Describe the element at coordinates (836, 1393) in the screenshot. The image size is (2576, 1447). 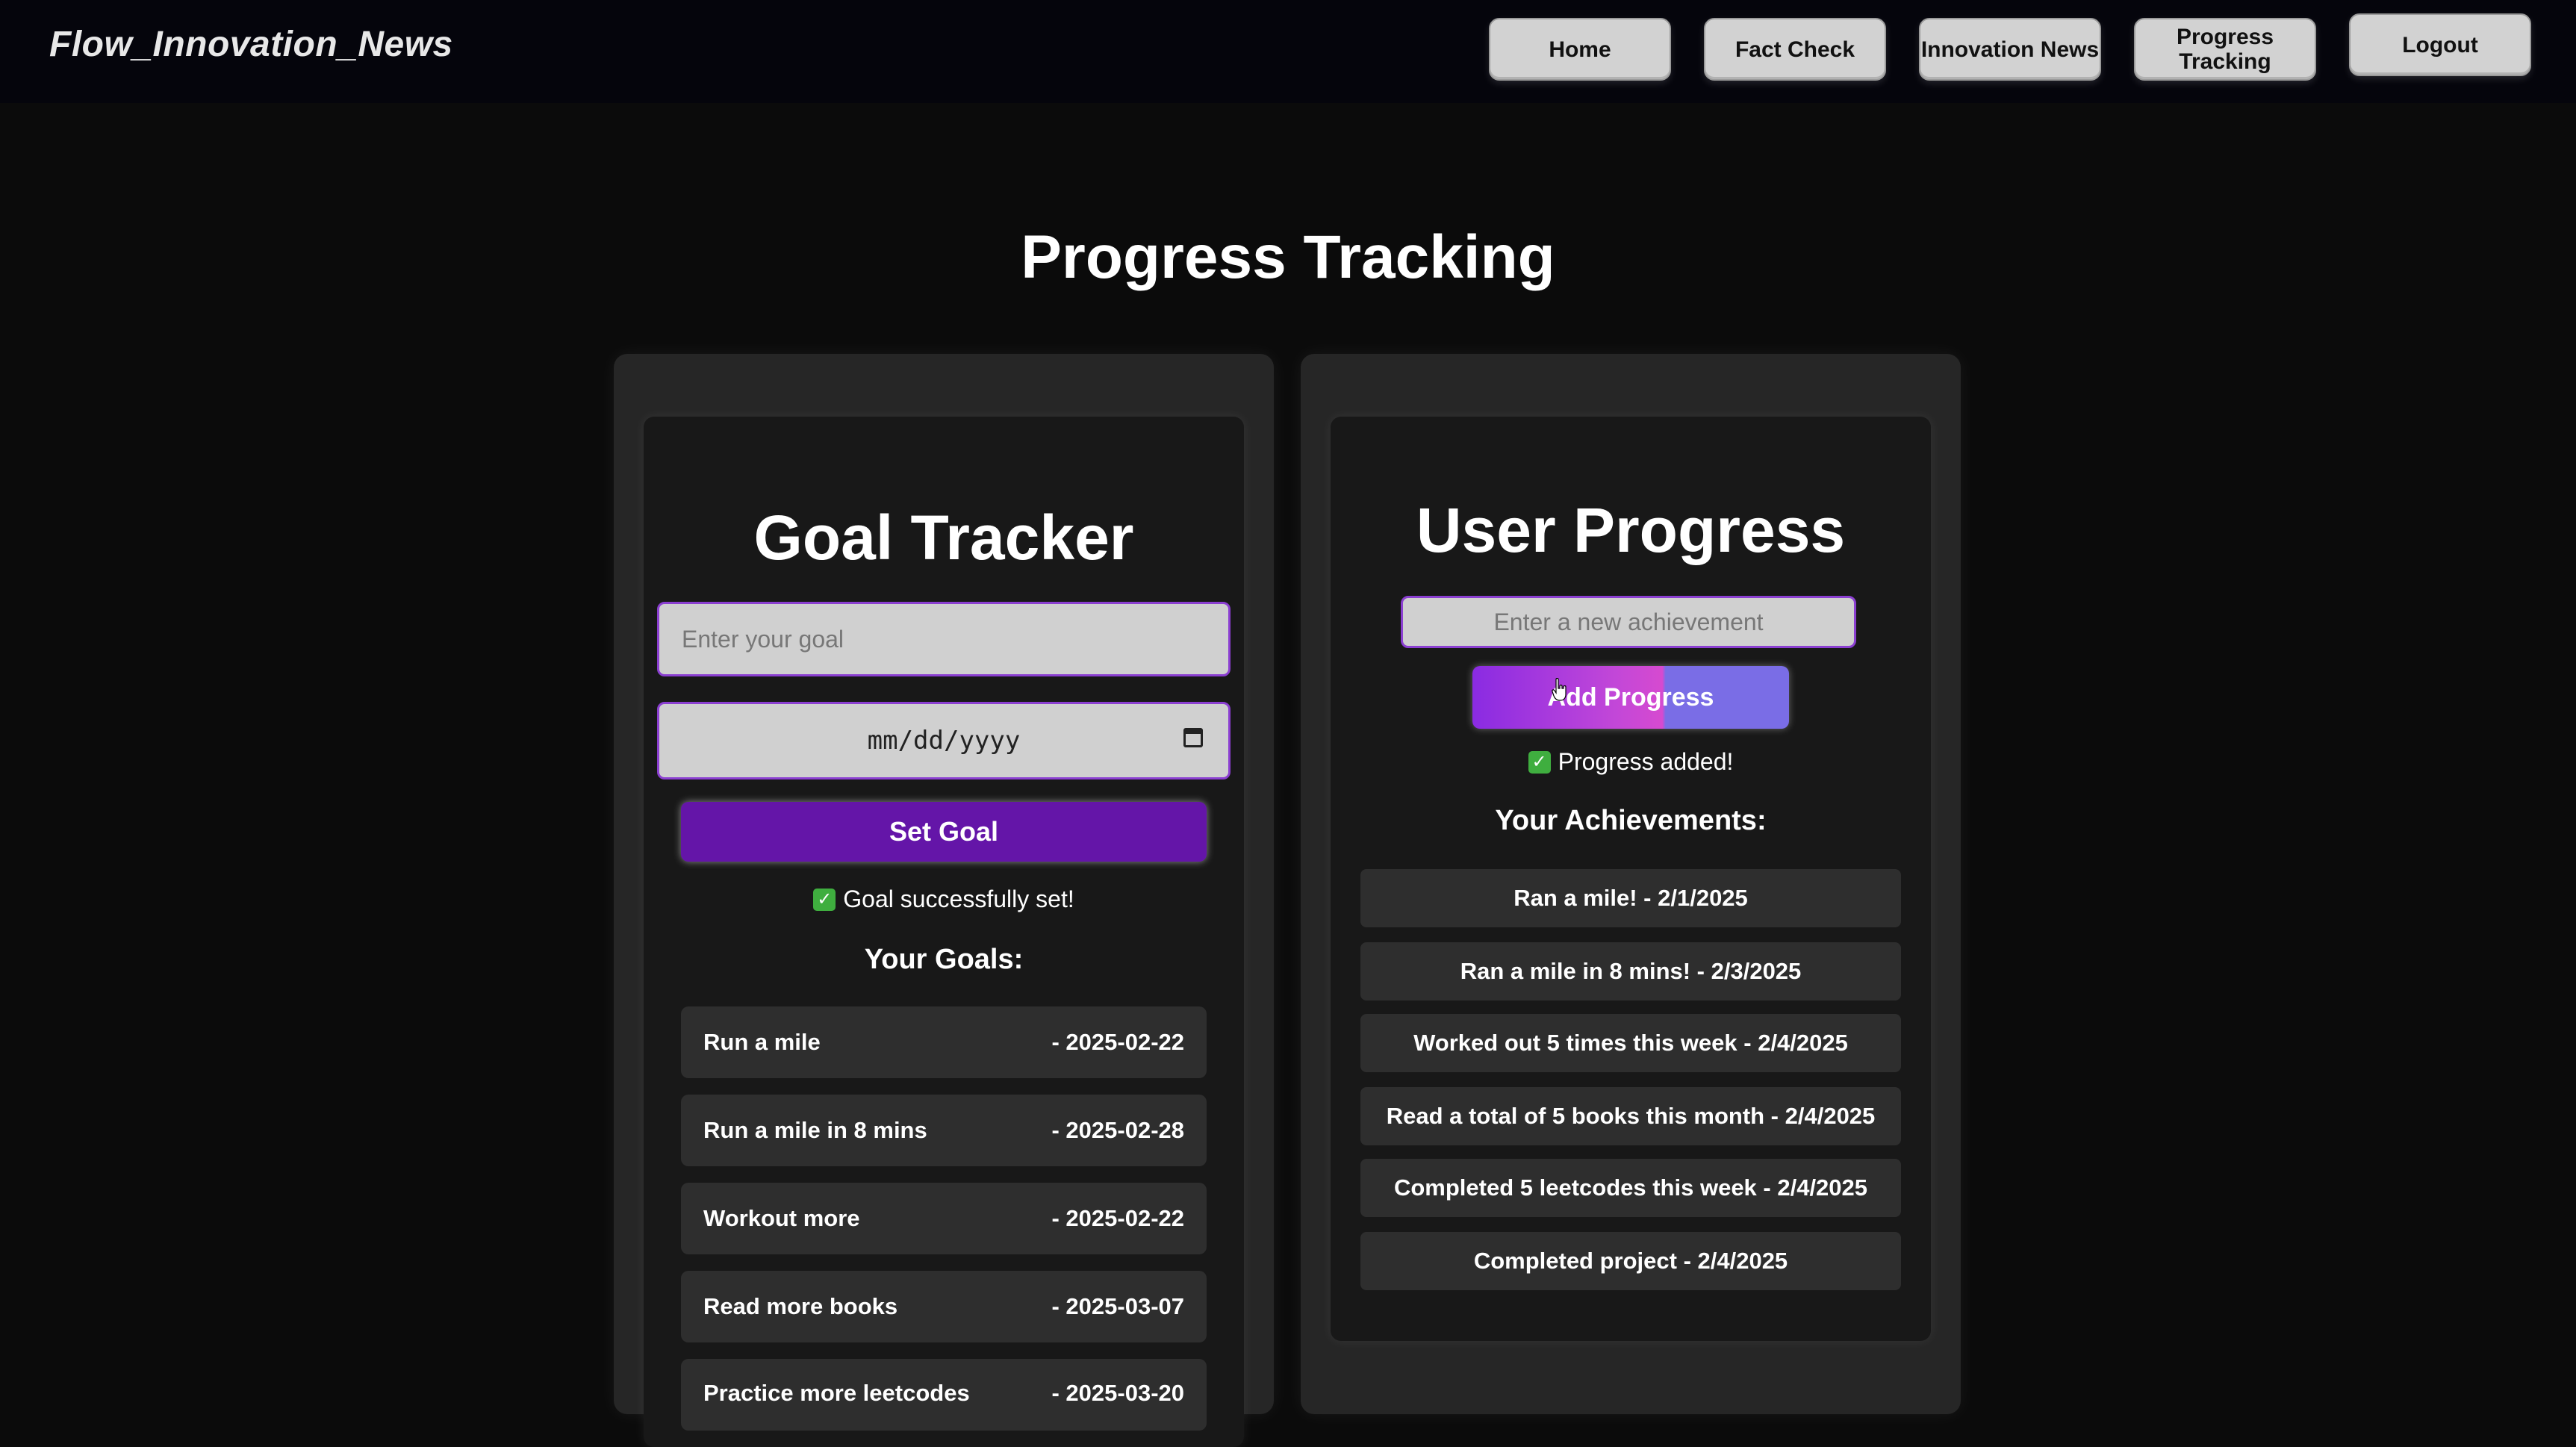
I see `goal-name: Practice more leetcodes` at that location.